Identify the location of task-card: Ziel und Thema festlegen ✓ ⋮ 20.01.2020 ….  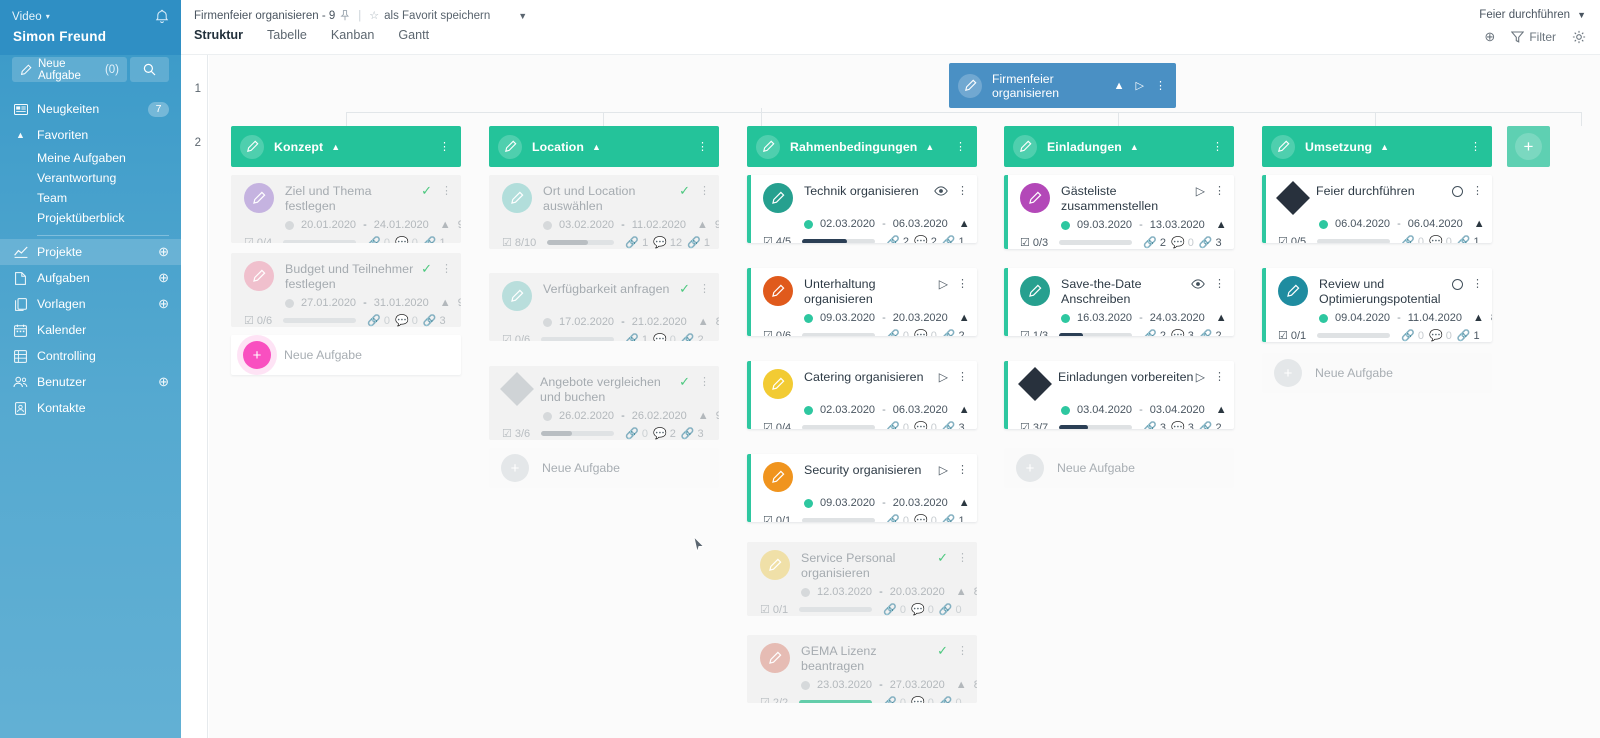
(346, 209).